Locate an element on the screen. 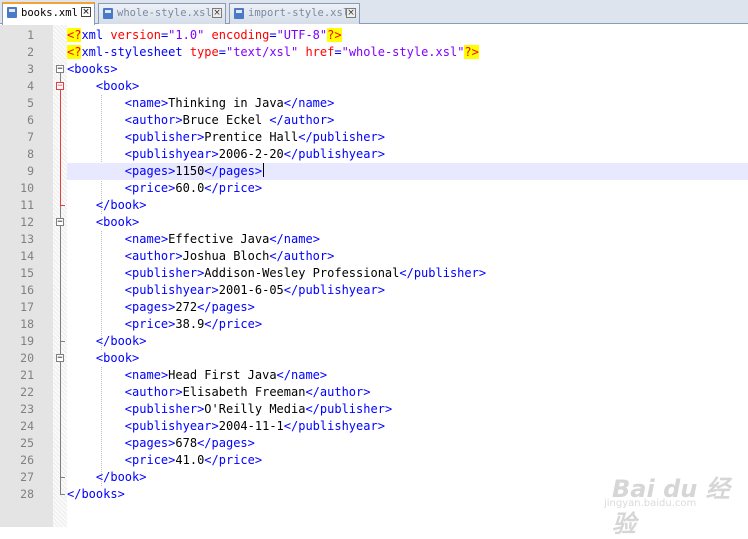  line-number: 11 is located at coordinates (27, 205).